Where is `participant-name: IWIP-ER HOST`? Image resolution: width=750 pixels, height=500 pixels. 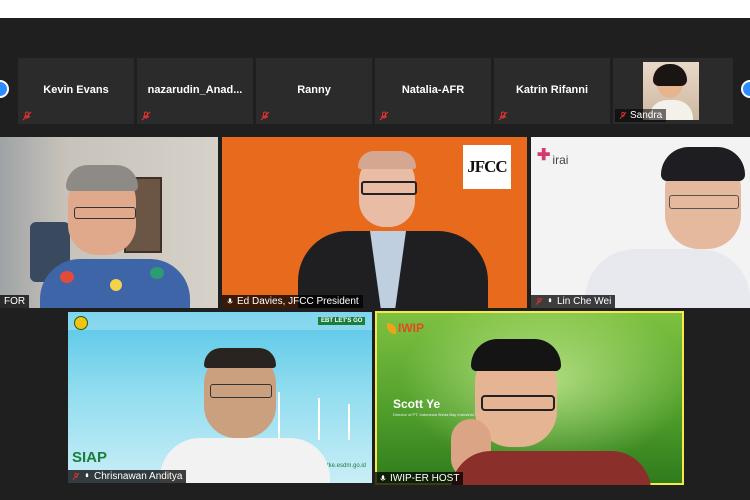 participant-name: IWIP-ER HOST is located at coordinates (425, 478).